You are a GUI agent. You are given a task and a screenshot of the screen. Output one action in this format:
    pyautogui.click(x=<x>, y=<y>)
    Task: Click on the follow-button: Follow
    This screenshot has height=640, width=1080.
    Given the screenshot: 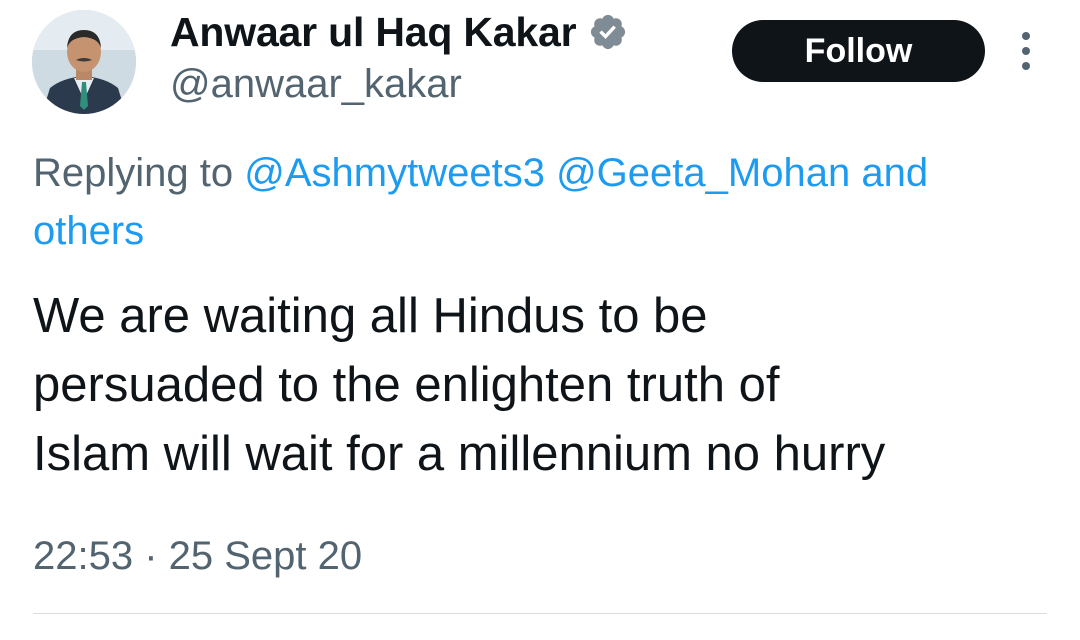 What is the action you would take?
    pyautogui.click(x=858, y=51)
    